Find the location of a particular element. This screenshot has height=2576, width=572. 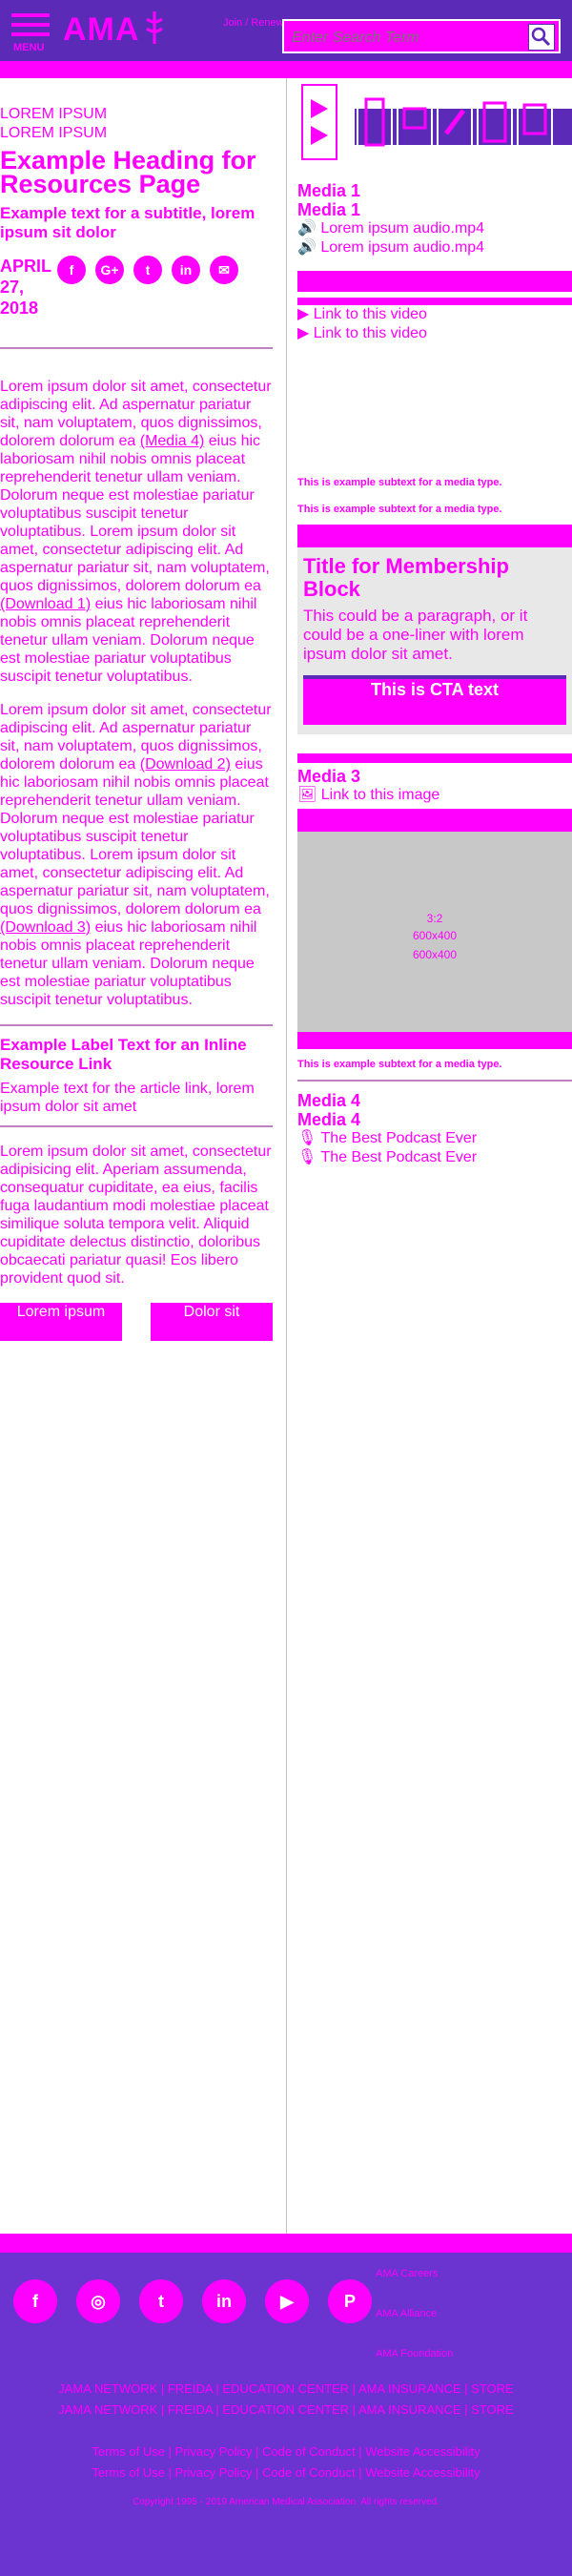

download-1-link: (Download 1) is located at coordinates (45, 604).